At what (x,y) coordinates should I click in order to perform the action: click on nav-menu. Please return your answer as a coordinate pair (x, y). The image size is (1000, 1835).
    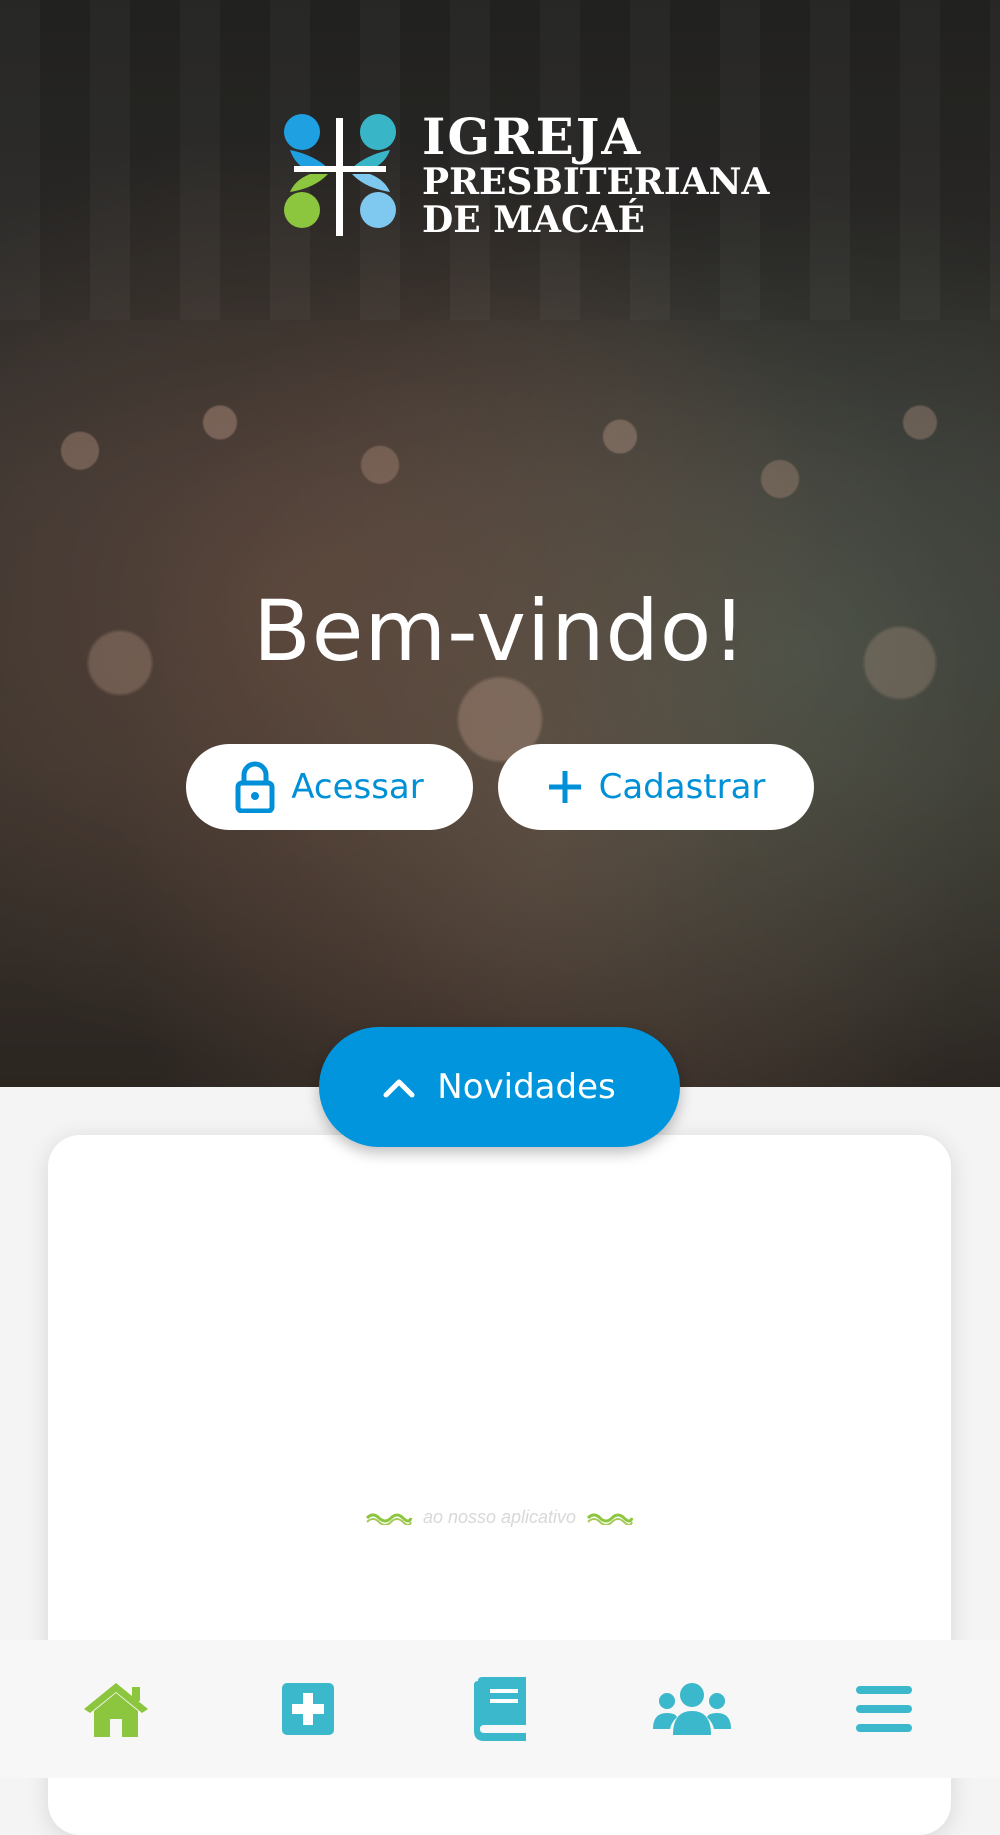
    Looking at the image, I should click on (884, 1709).